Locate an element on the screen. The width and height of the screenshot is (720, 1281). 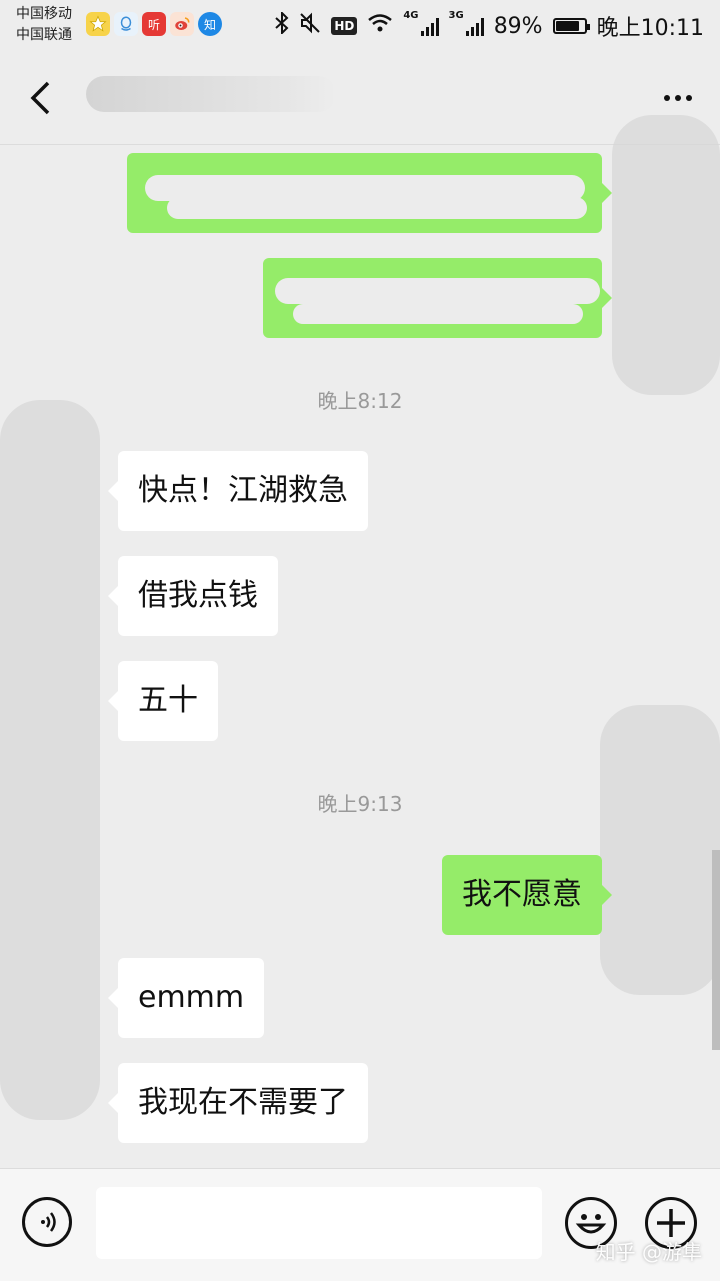
back-button is located at coordinates (40, 98).